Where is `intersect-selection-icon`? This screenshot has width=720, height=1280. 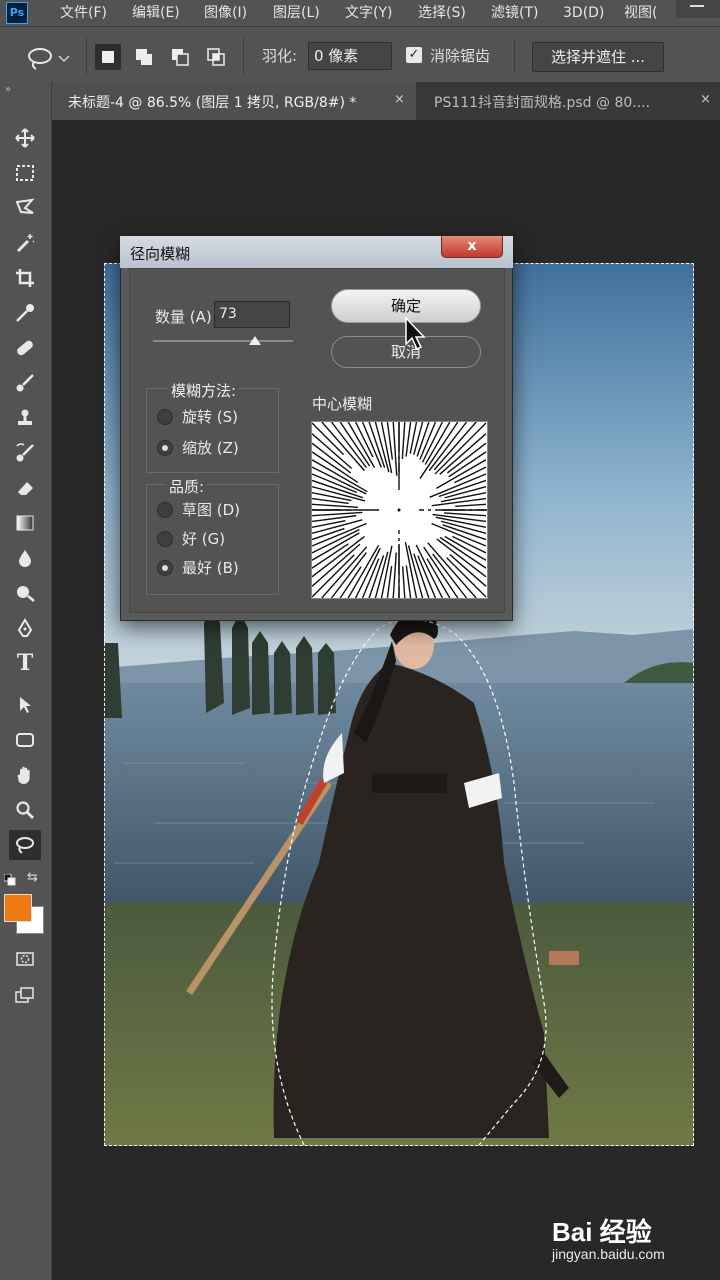 intersect-selection-icon is located at coordinates (216, 57).